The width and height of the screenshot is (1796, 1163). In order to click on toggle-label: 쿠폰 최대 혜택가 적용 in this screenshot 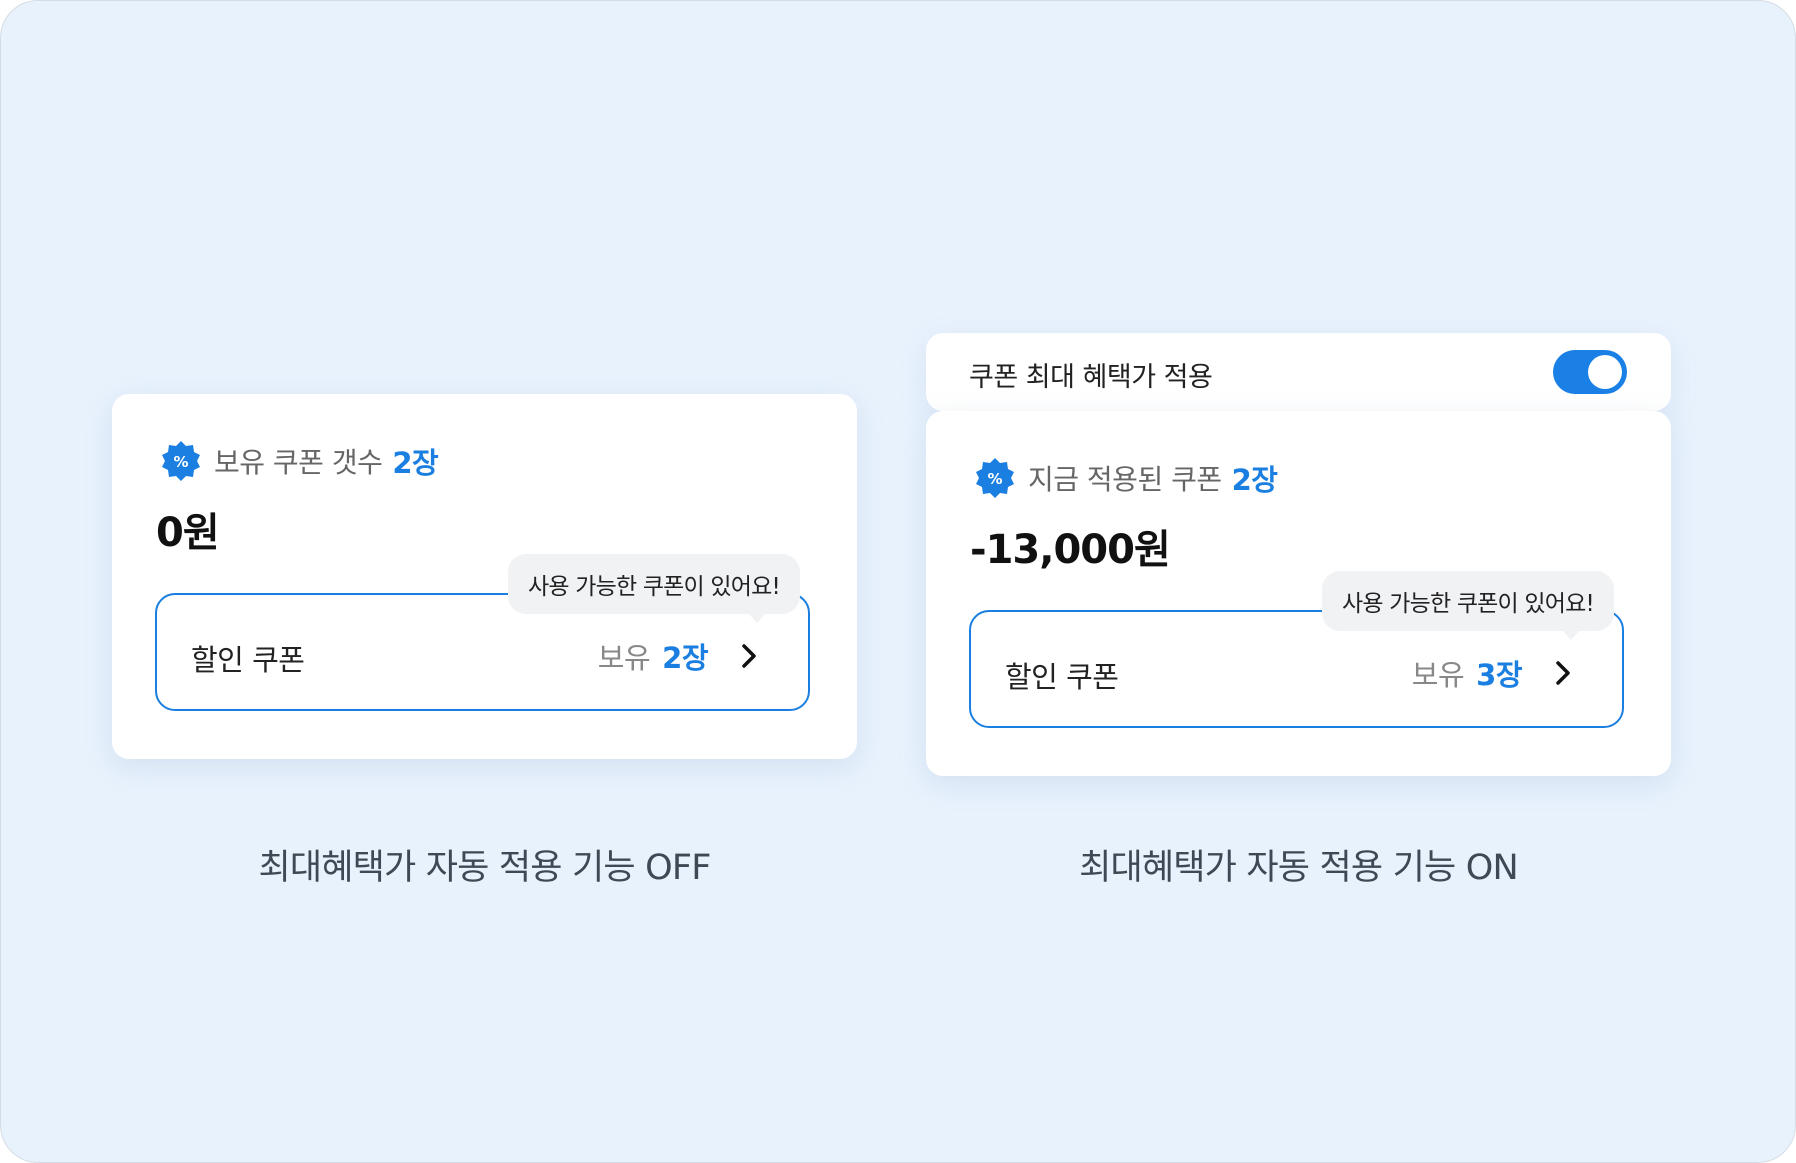, I will do `click(1091, 377)`.